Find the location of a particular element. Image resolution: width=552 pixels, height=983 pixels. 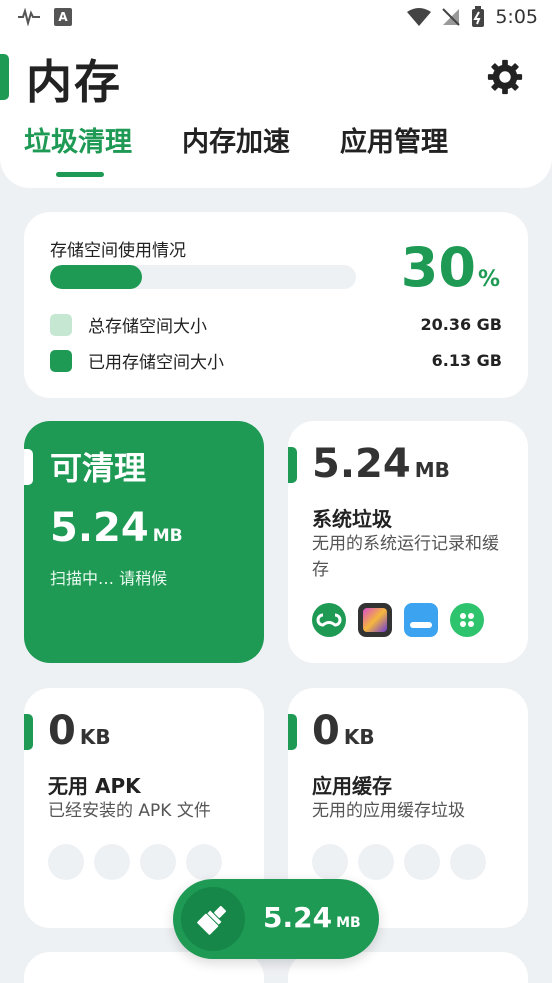

tab-memory-boost: 内存加速 is located at coordinates (236, 148).